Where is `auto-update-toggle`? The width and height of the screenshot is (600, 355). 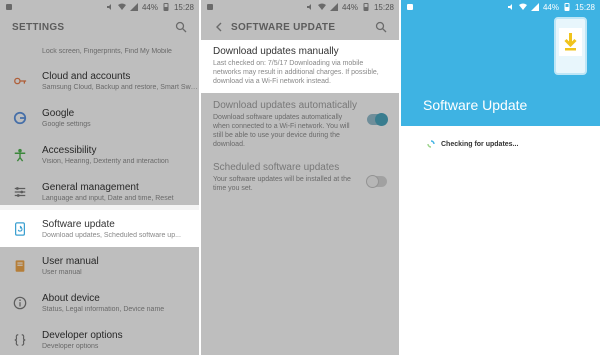
auto-update-toggle is located at coordinates (377, 119).